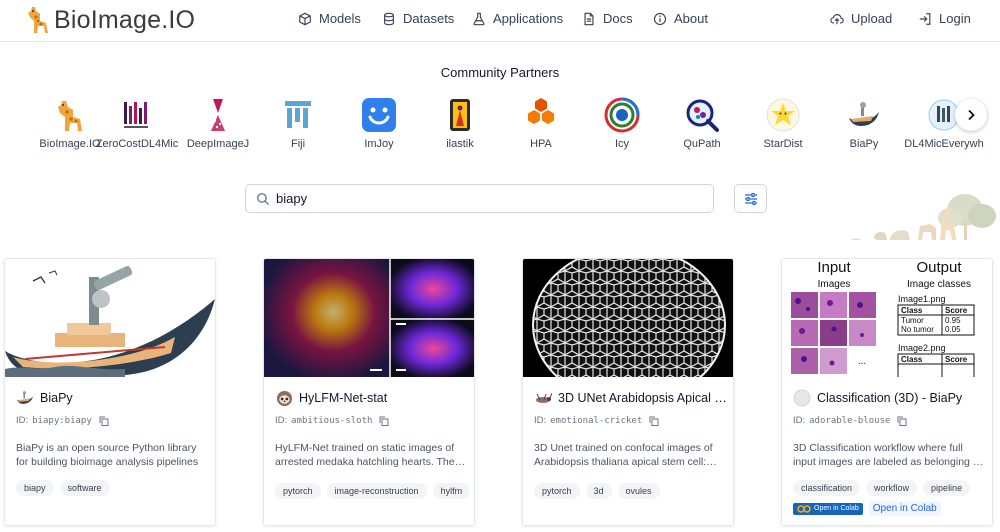  What do you see at coordinates (922, 348) in the screenshot?
I see `output-file-2: Image2.png` at bounding box center [922, 348].